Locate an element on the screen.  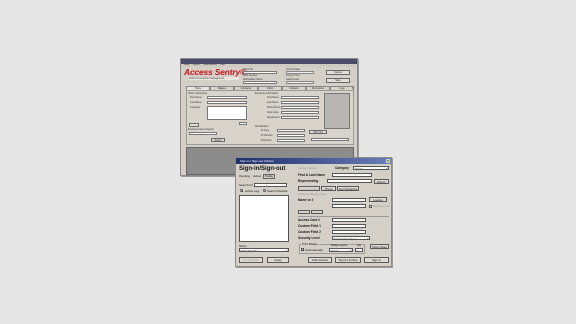
show-more-button: Show More is located at coordinates (379, 246).